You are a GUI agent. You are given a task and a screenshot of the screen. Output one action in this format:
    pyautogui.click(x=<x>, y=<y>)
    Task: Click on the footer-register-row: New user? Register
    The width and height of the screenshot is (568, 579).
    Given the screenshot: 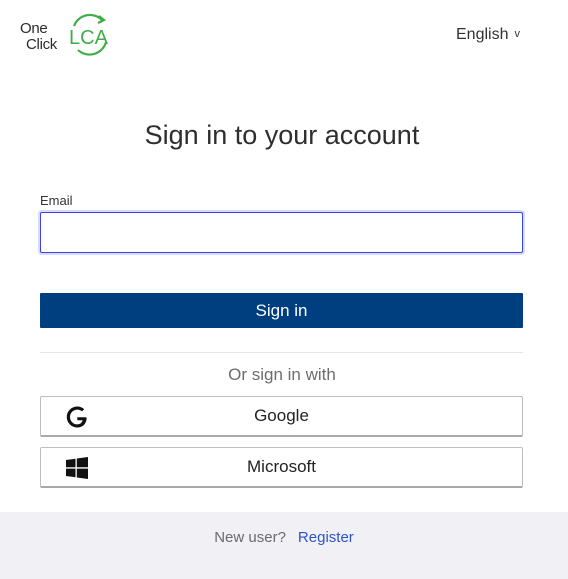 What is the action you would take?
    pyautogui.click(x=284, y=537)
    